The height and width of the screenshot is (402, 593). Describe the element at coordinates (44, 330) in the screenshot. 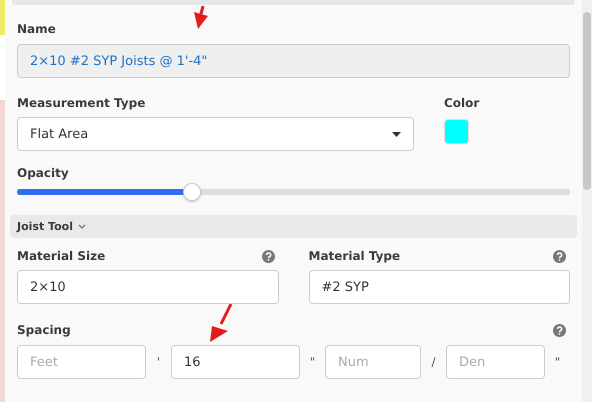

I see `field-label: Spacing` at that location.